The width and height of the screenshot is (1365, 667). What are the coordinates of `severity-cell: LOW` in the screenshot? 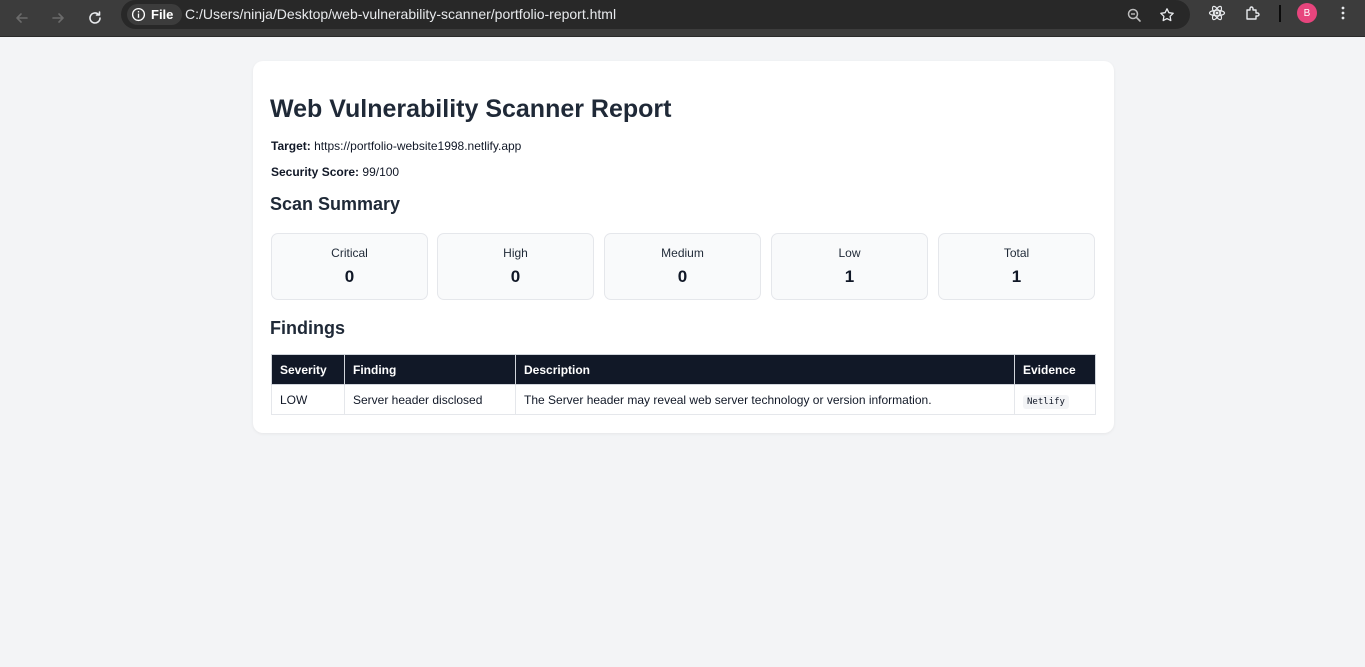 It's located at (308, 399).